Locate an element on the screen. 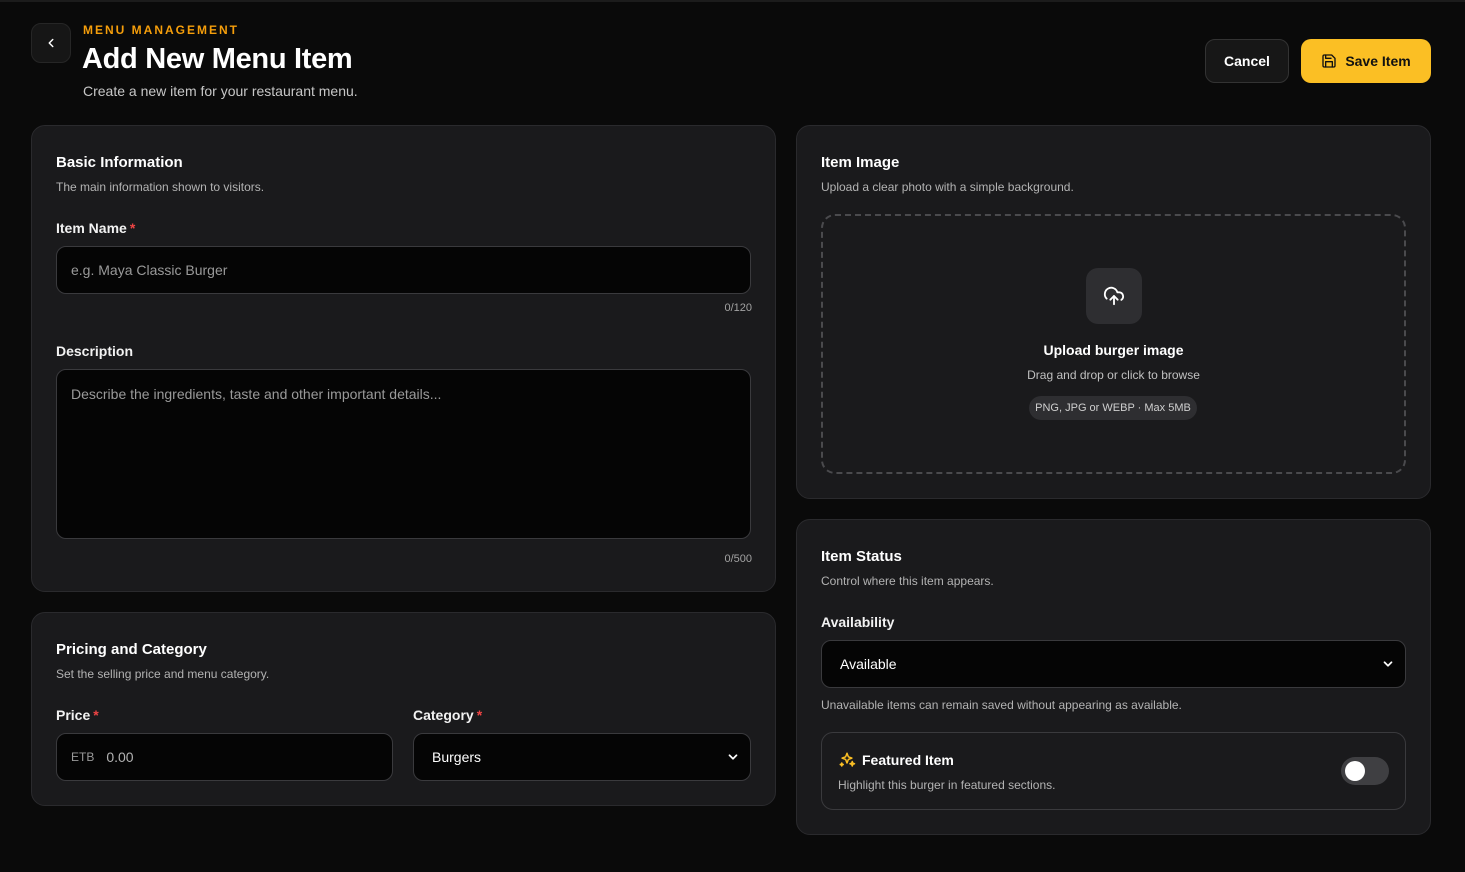 This screenshot has height=872, width=1465. item-name-label-text: Item Name is located at coordinates (91, 228).